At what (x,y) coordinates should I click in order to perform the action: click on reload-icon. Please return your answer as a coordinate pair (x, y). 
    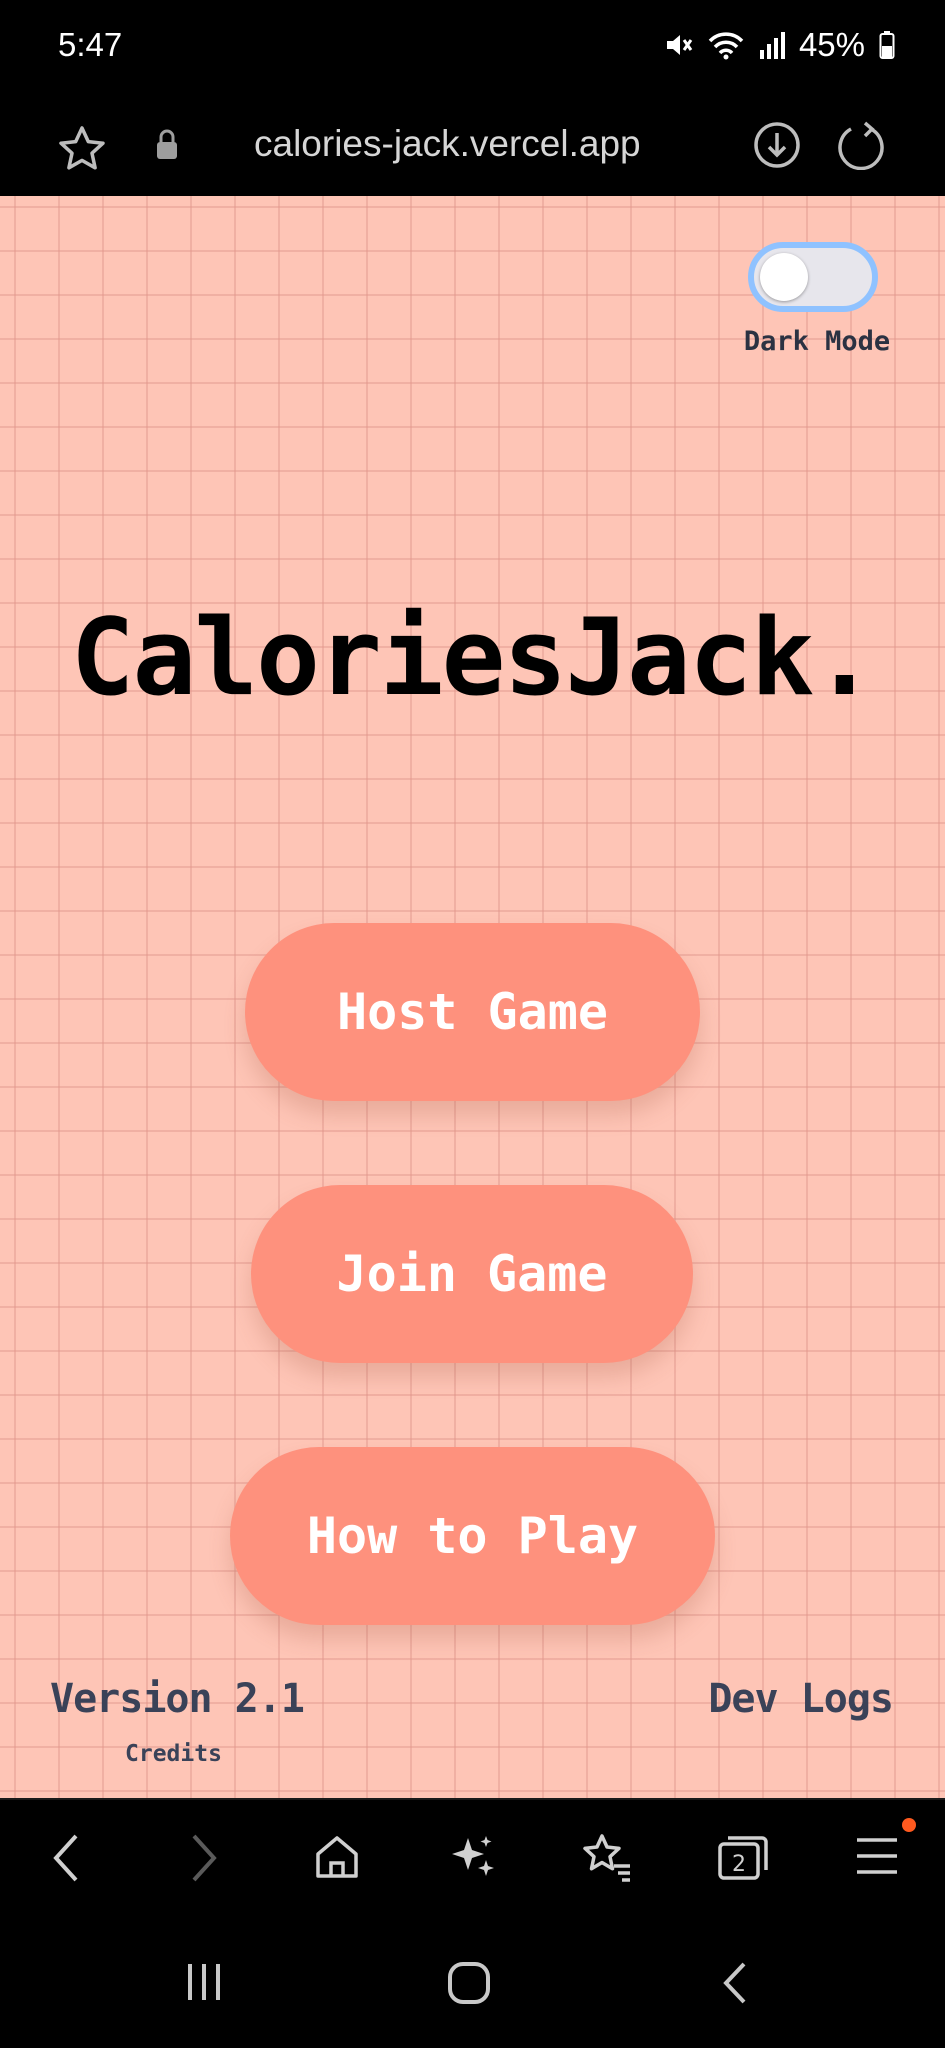
    Looking at the image, I should click on (861, 147).